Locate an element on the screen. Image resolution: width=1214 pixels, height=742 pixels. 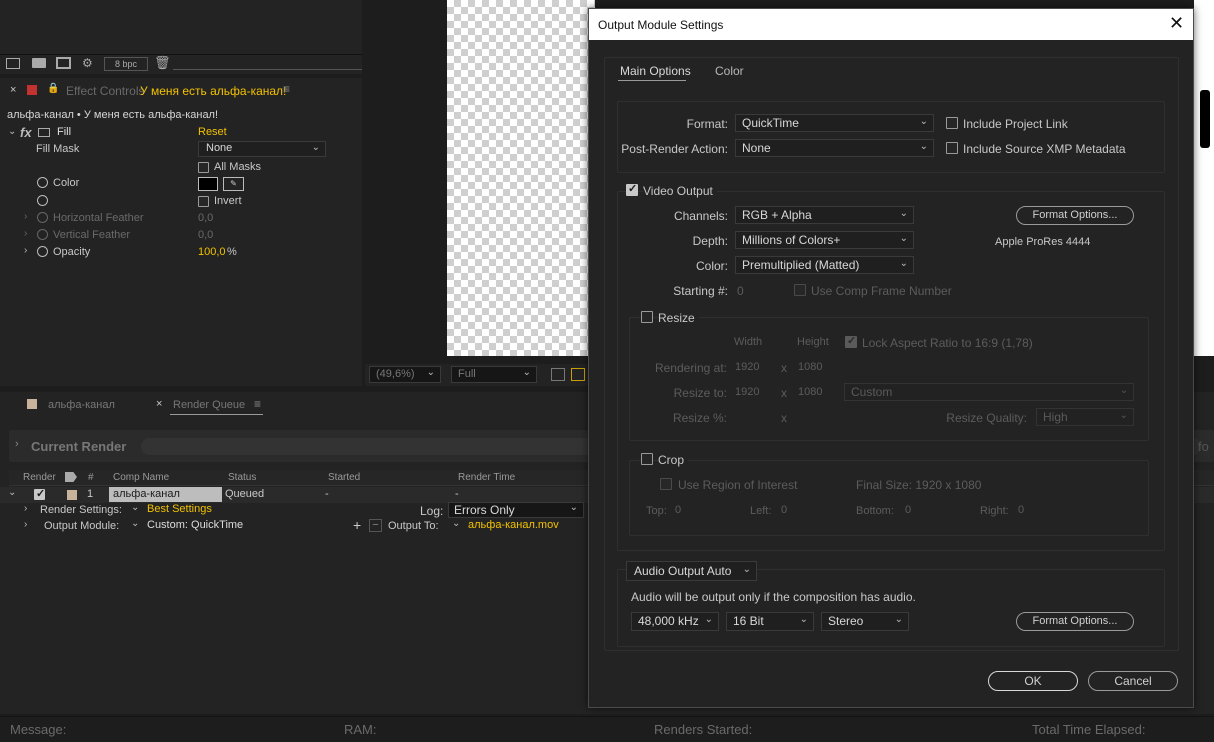
zoom-dropdown: (49,6%) ⌄ is located at coordinates (405, 374).